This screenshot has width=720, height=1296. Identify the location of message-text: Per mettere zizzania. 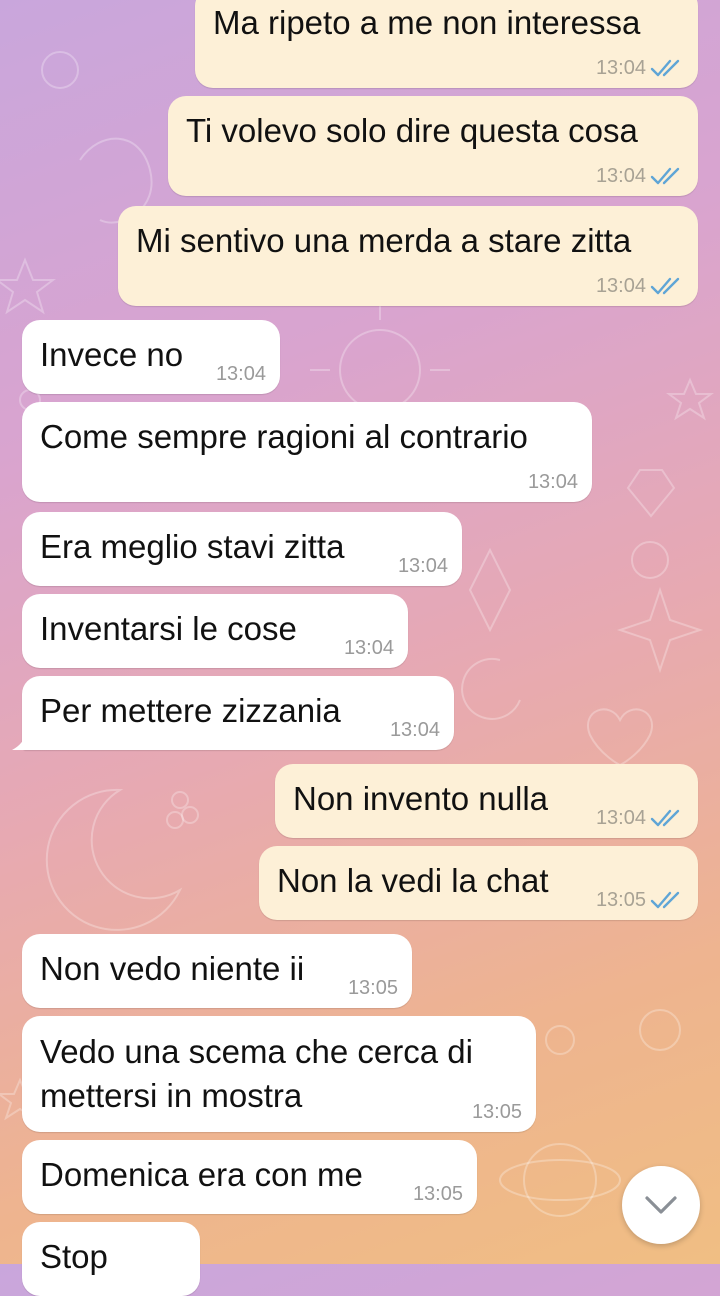
(190, 710).